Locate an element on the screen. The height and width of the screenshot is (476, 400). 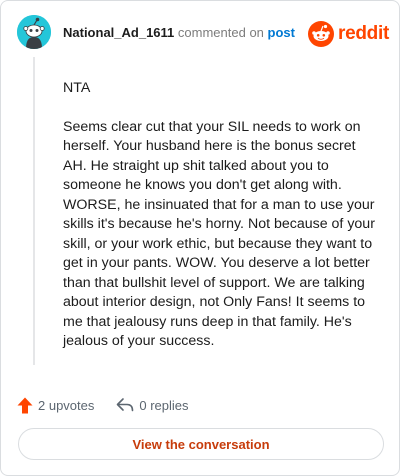
thread-line is located at coordinates (34, 211).